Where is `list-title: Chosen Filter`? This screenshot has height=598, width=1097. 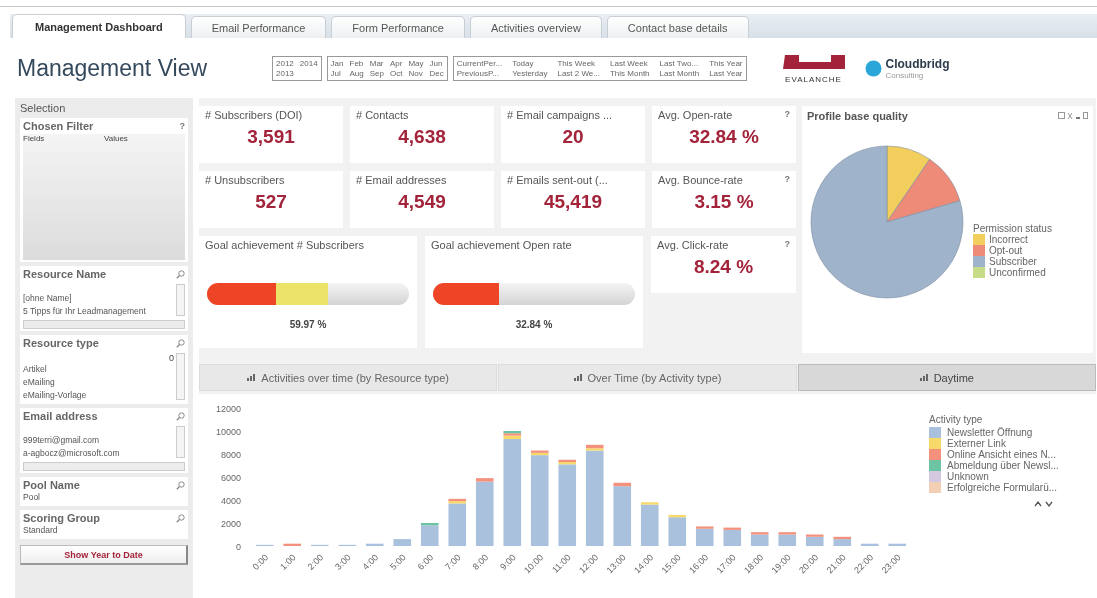 list-title: Chosen Filter is located at coordinates (58, 126).